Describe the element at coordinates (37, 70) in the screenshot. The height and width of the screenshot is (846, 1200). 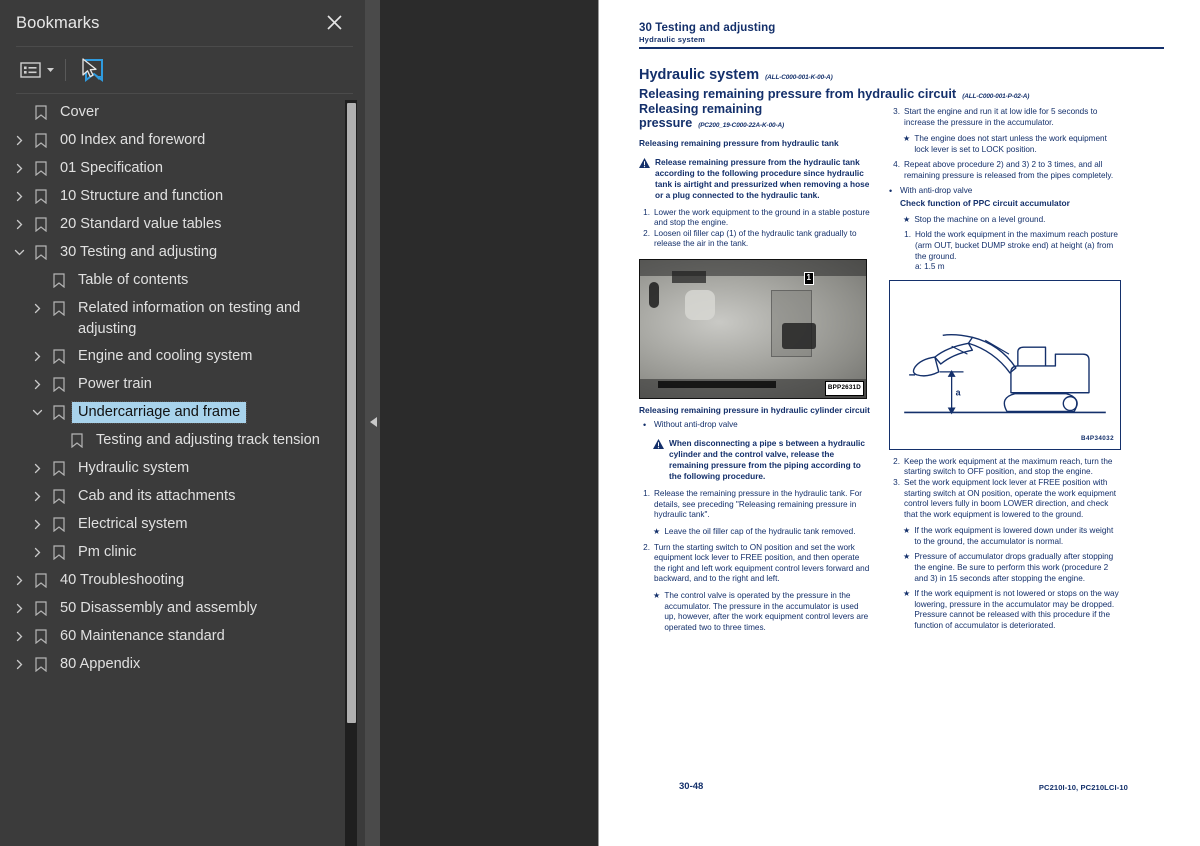
I see `bookmark-options-button` at that location.